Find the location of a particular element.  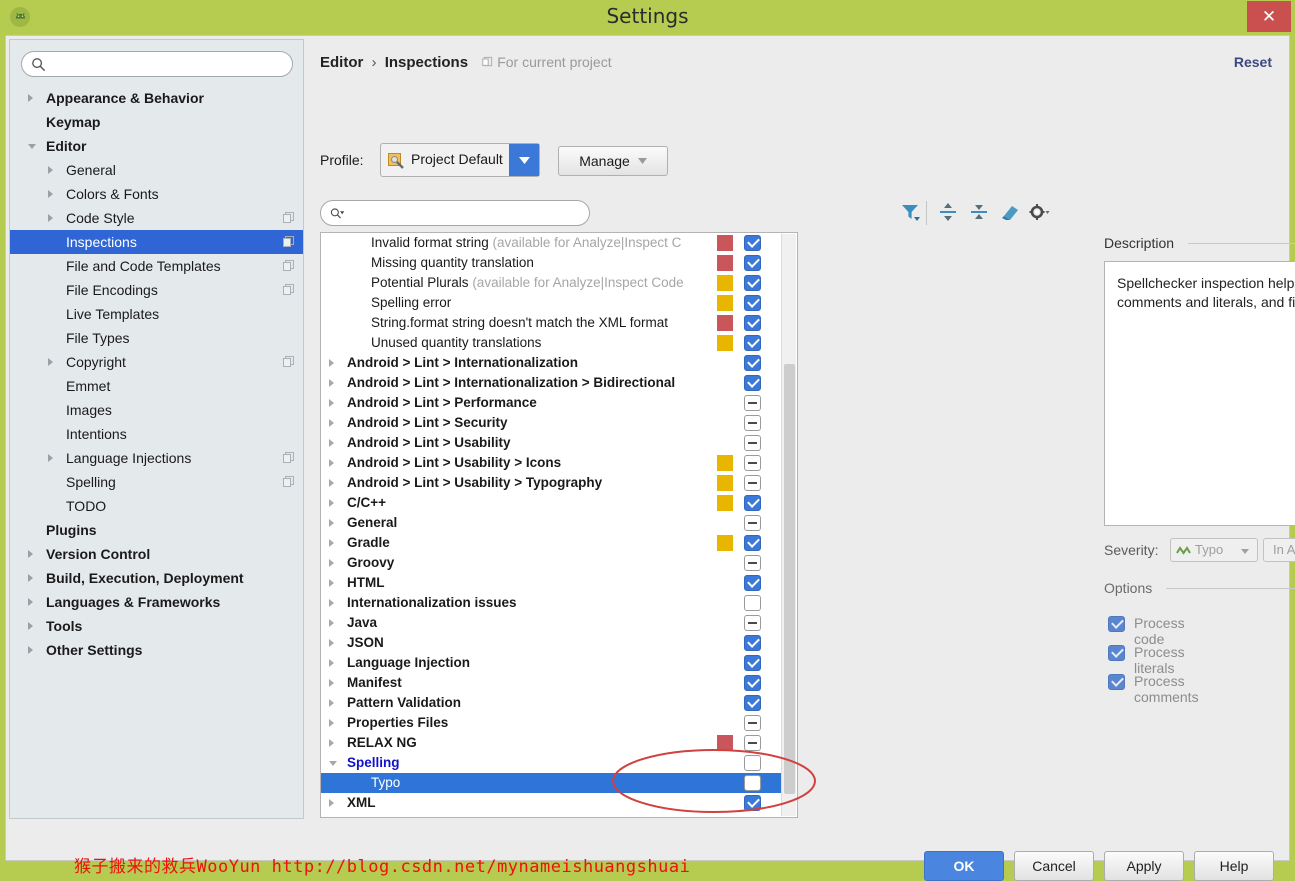

sidebar-item-editor: Editor is located at coordinates (156, 146).